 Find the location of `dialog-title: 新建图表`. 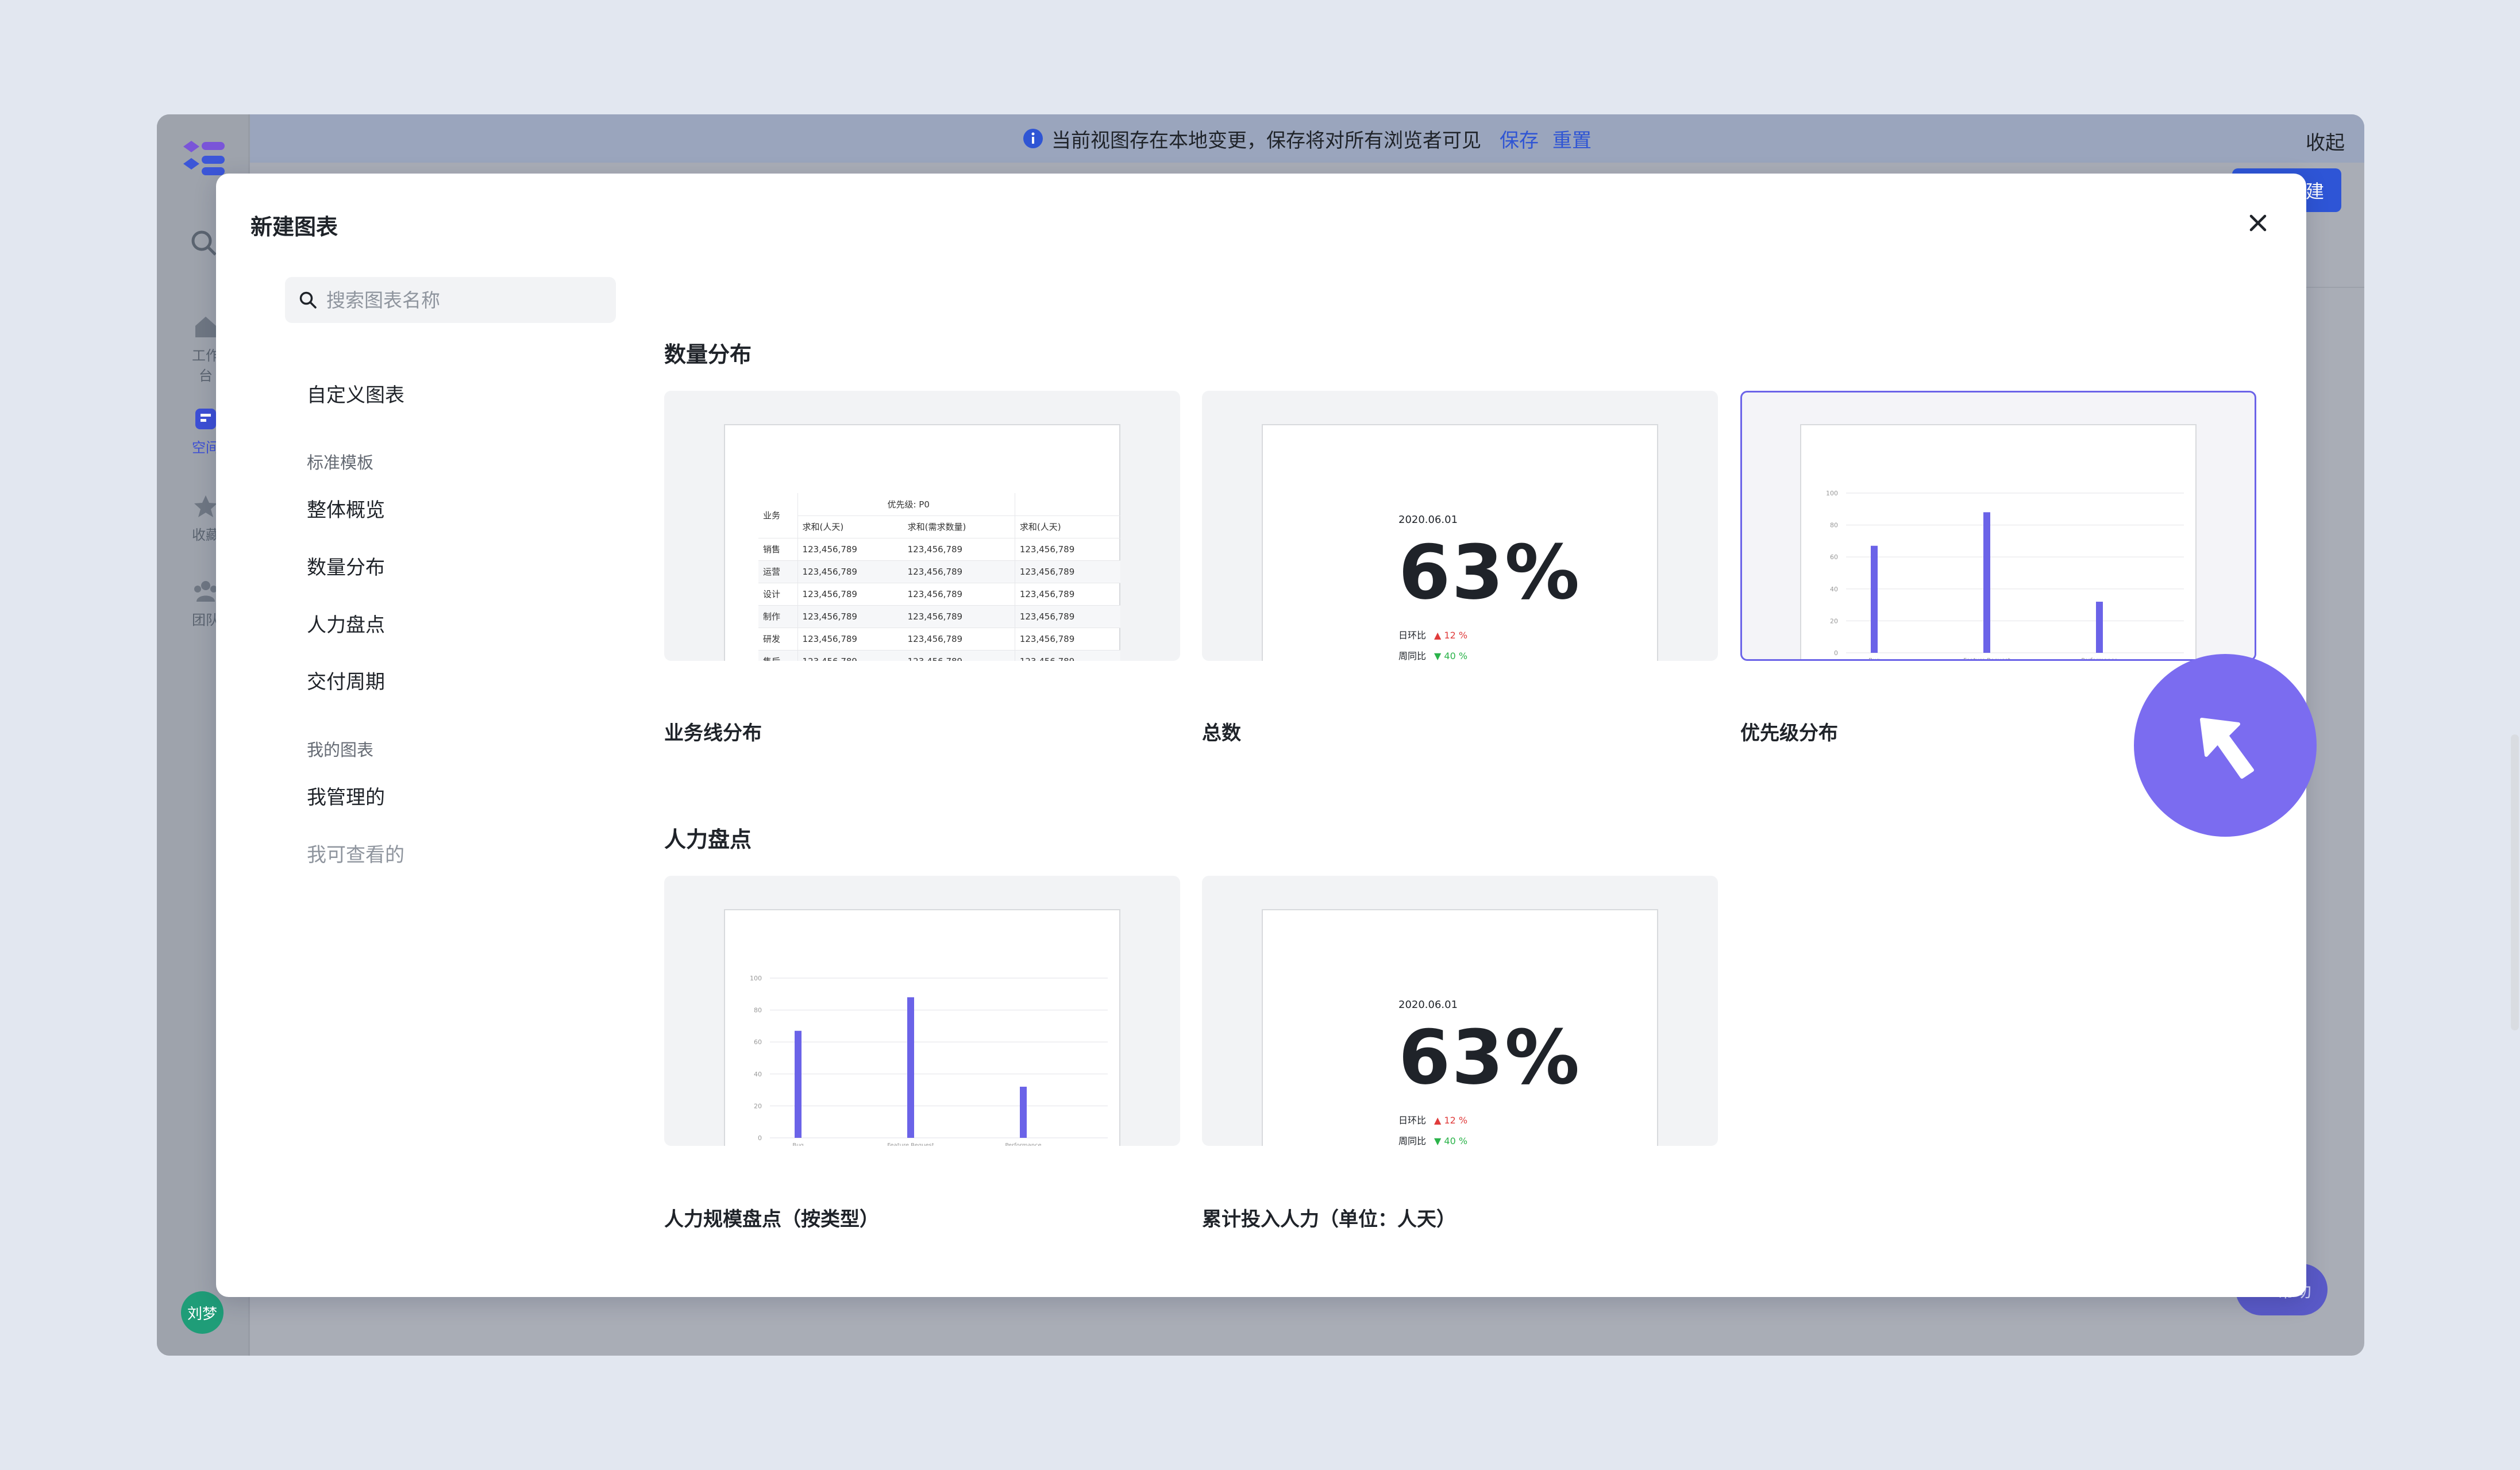

dialog-title: 新建图表 is located at coordinates (294, 227).